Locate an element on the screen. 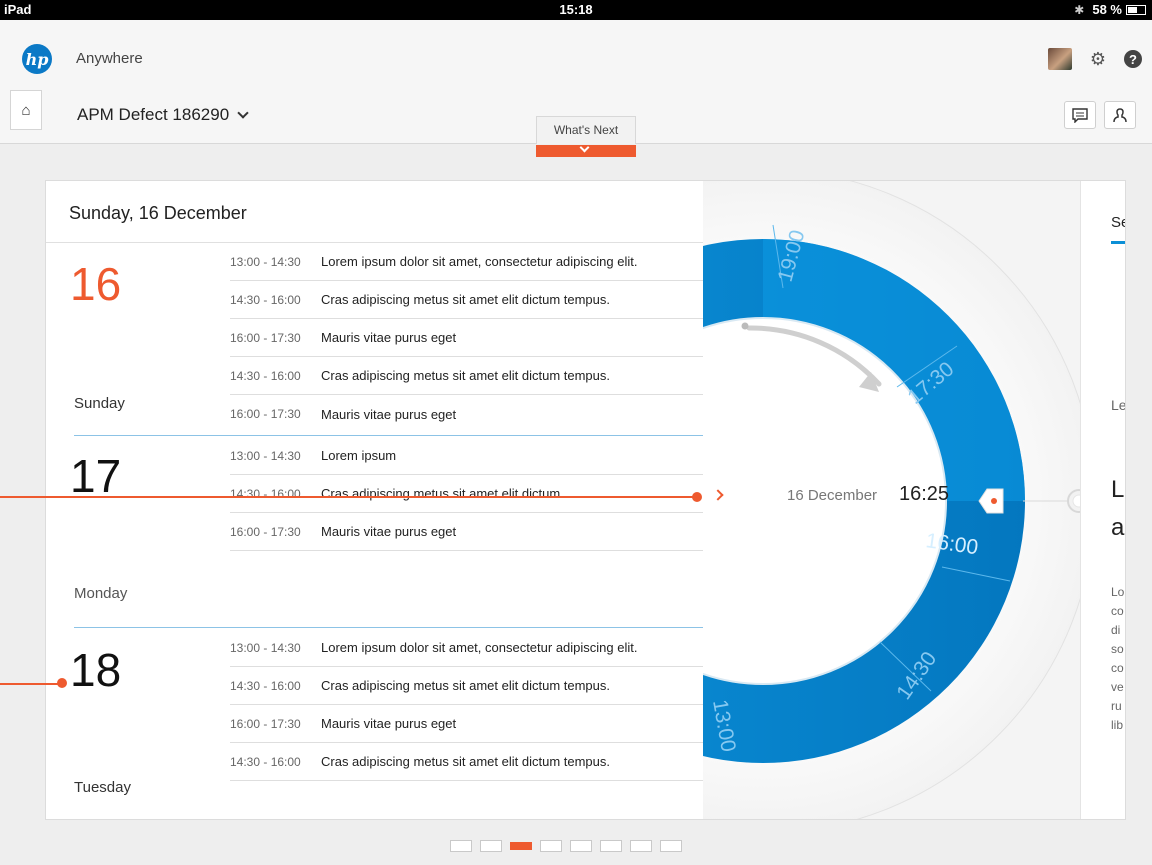 This screenshot has width=1152, height=865. page-indicator is located at coordinates (566, 846).